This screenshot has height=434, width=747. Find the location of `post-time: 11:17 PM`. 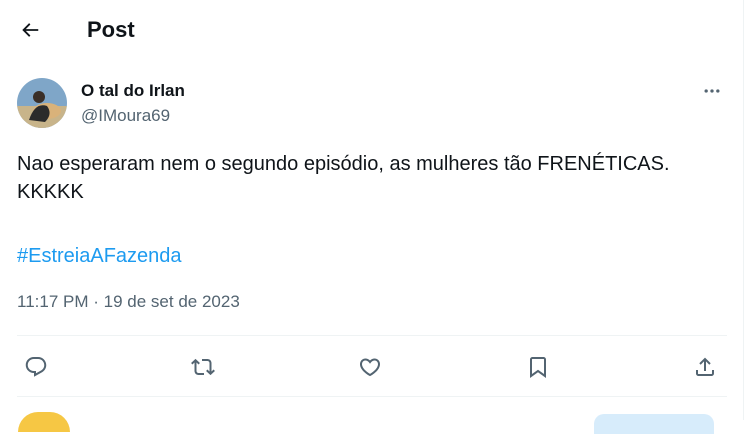

post-time: 11:17 PM is located at coordinates (53, 301).